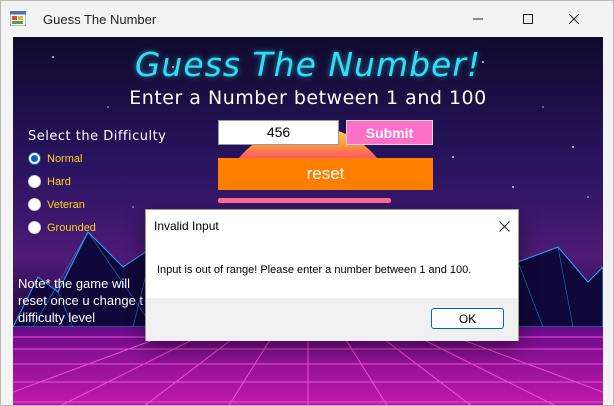 This screenshot has height=406, width=614. I want to click on reset-button: reset, so click(325, 174).